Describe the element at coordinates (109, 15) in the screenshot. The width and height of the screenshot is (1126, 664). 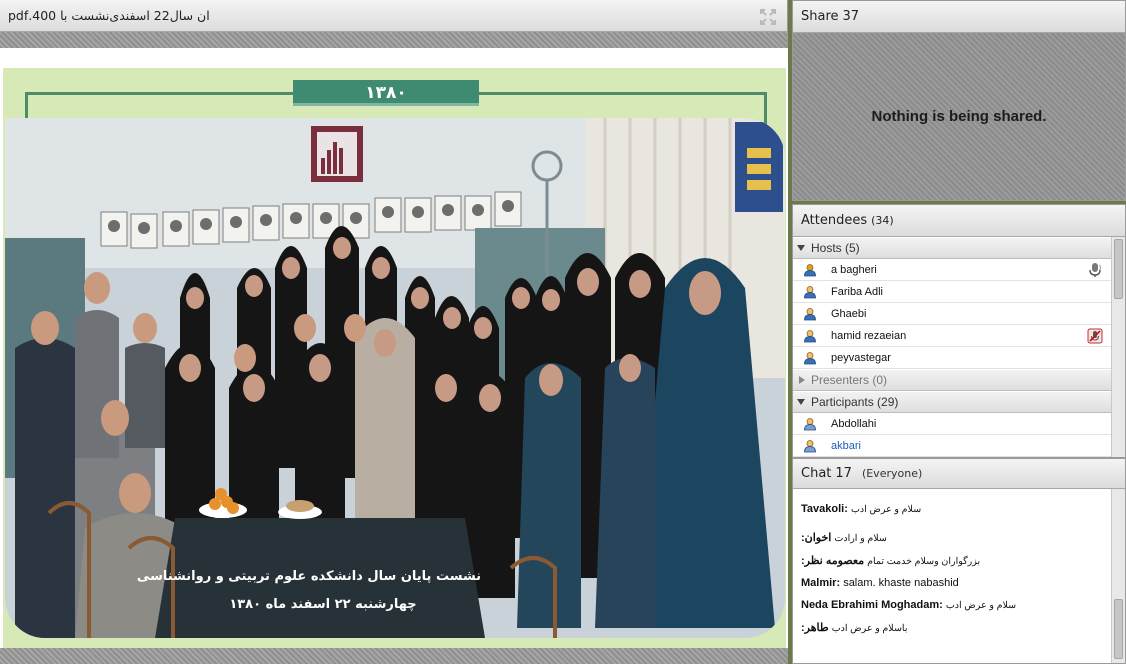
I see `document-title: ان سال22 اسفندی‌نشست با 400.pdf` at that location.